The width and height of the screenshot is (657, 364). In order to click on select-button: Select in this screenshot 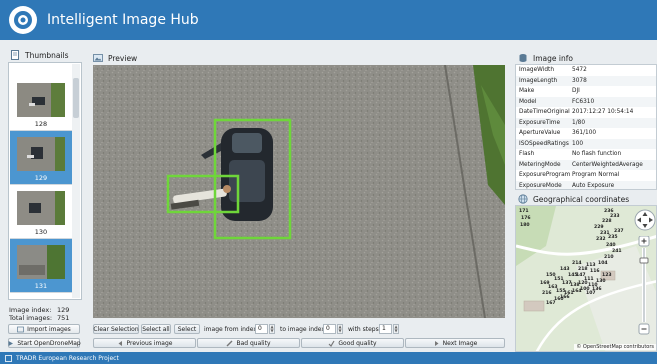, I will do `click(187, 329)`.